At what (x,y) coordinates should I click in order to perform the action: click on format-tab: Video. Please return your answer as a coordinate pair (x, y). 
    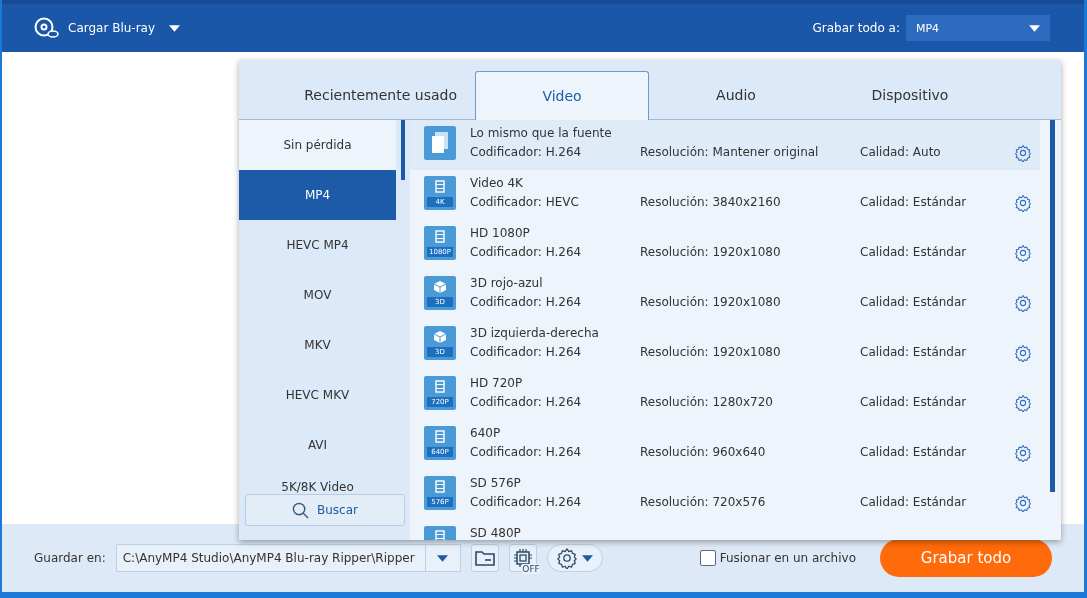
    Looking at the image, I should click on (562, 95).